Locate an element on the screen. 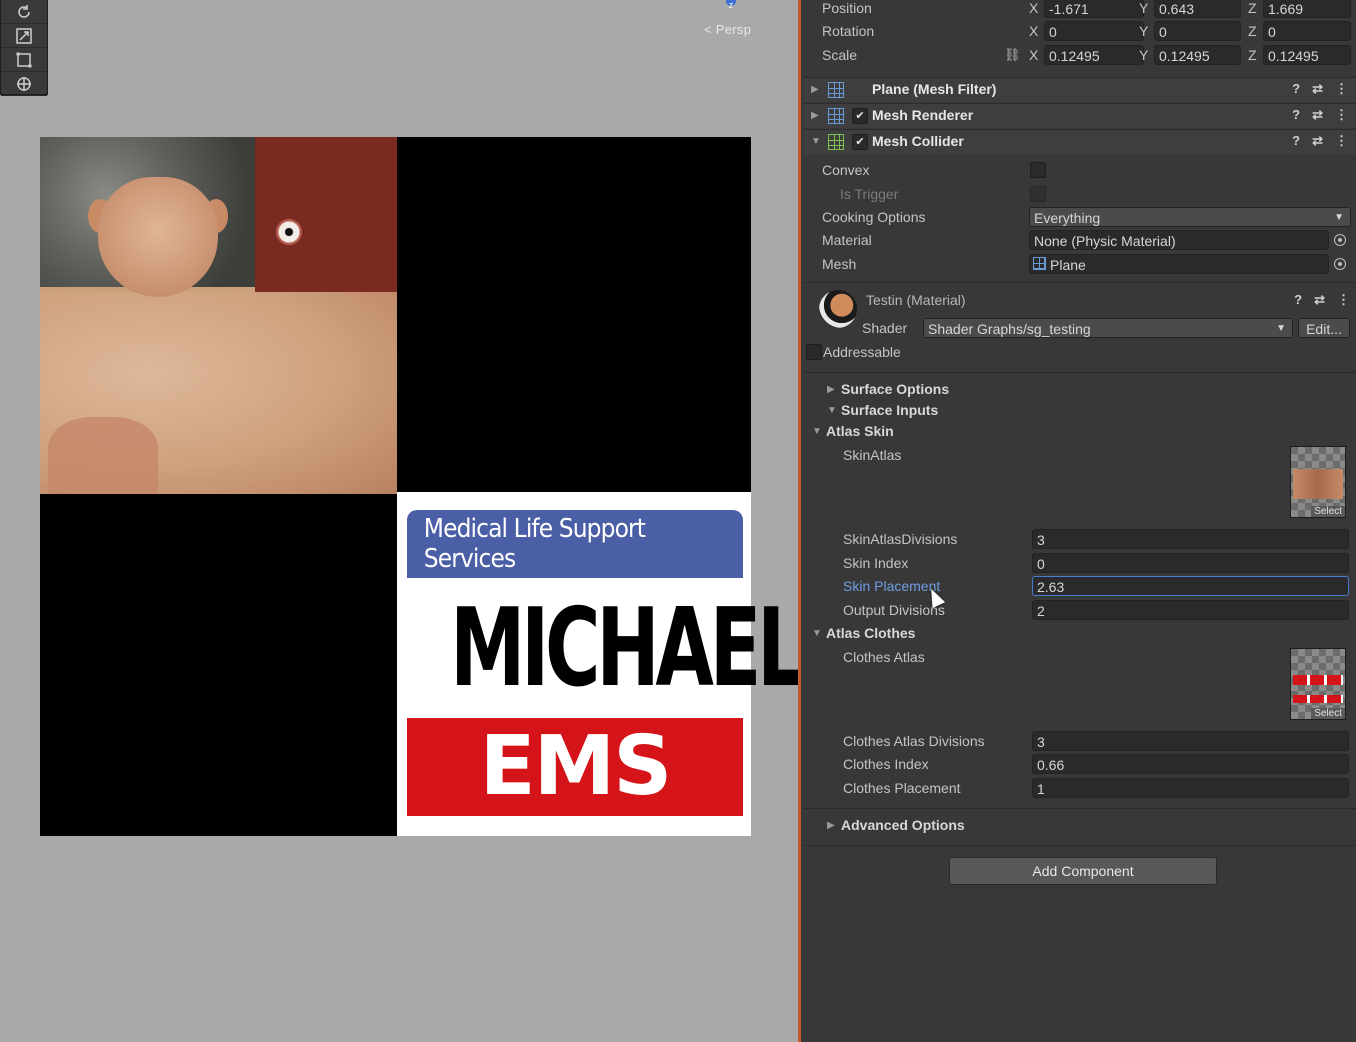 This screenshot has height=1042, width=1356. mesh-collider-icon is located at coordinates (836, 142).